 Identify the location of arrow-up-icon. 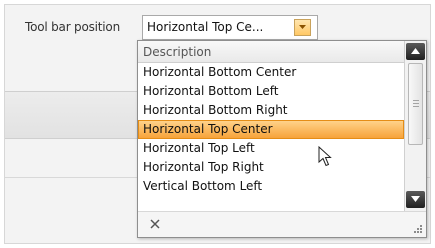
(415, 51).